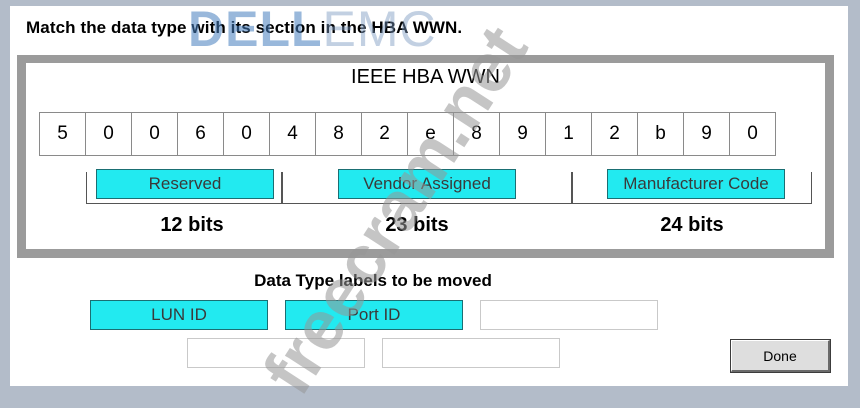 This screenshot has width=860, height=408. I want to click on drop-target-reserved: Reserved, so click(185, 184).